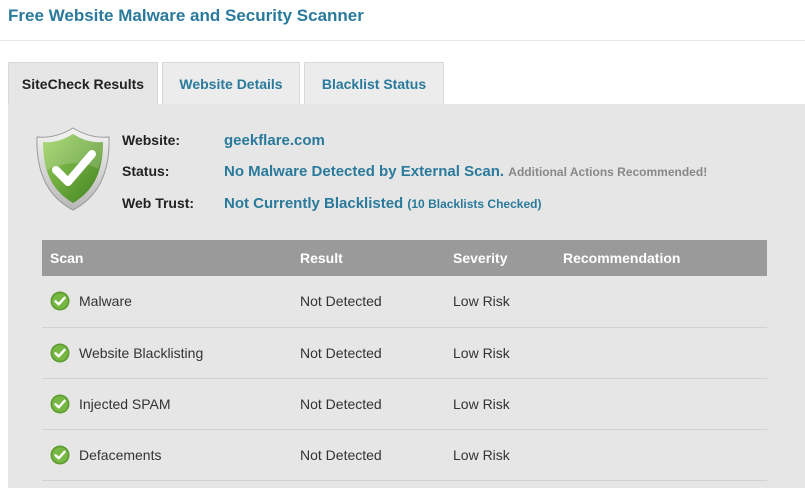 This screenshot has width=805, height=488. I want to click on title-divider, so click(402, 40).